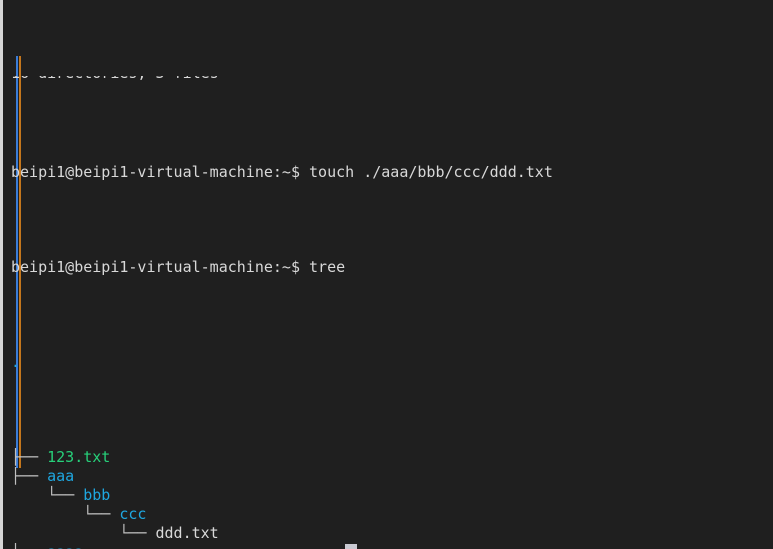 The height and width of the screenshot is (549, 773). Describe the element at coordinates (392, 514) in the screenshot. I see `tree-entry: └── ccc` at that location.